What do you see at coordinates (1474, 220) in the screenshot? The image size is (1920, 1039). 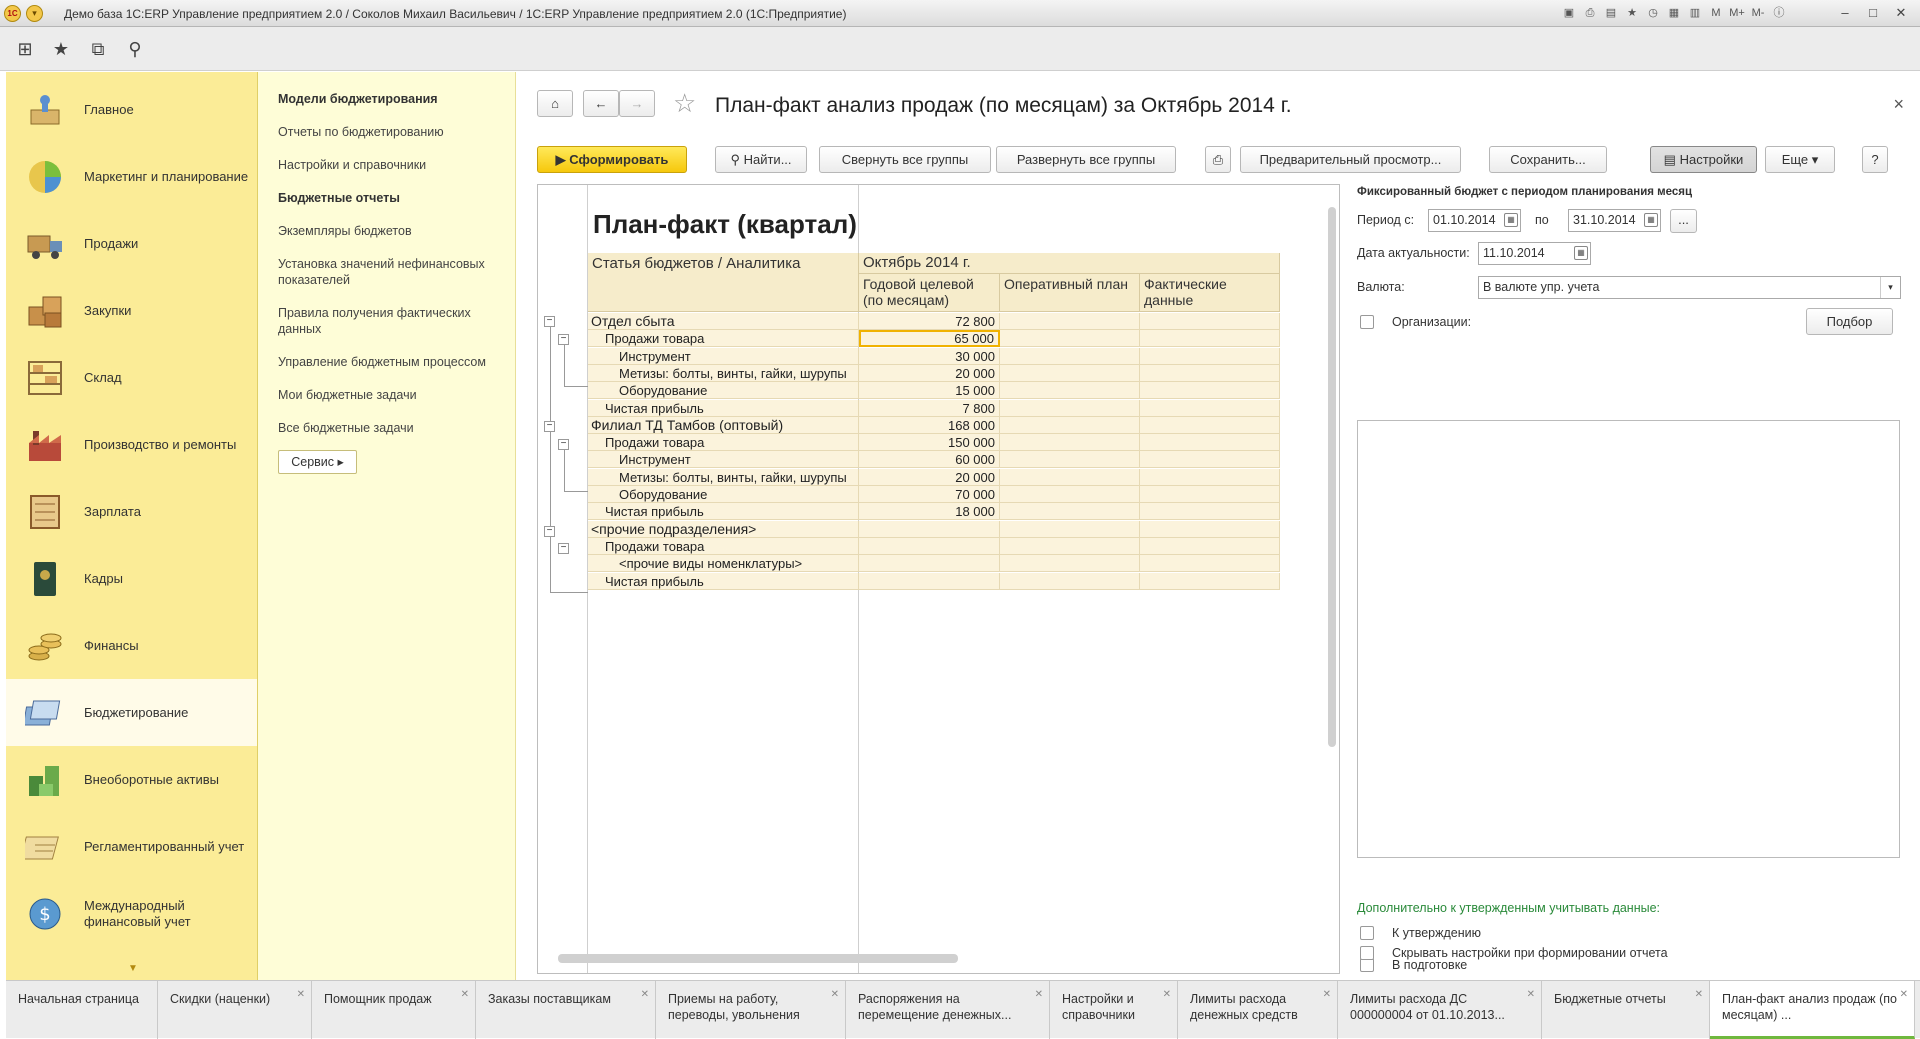 I see `period-from-field: 01.10.2014 ▦` at bounding box center [1474, 220].